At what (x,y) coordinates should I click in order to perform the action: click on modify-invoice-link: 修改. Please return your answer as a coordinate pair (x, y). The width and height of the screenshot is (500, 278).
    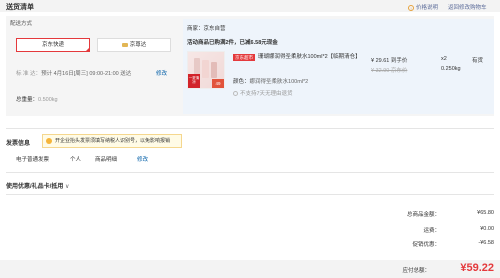
    Looking at the image, I should click on (142, 159).